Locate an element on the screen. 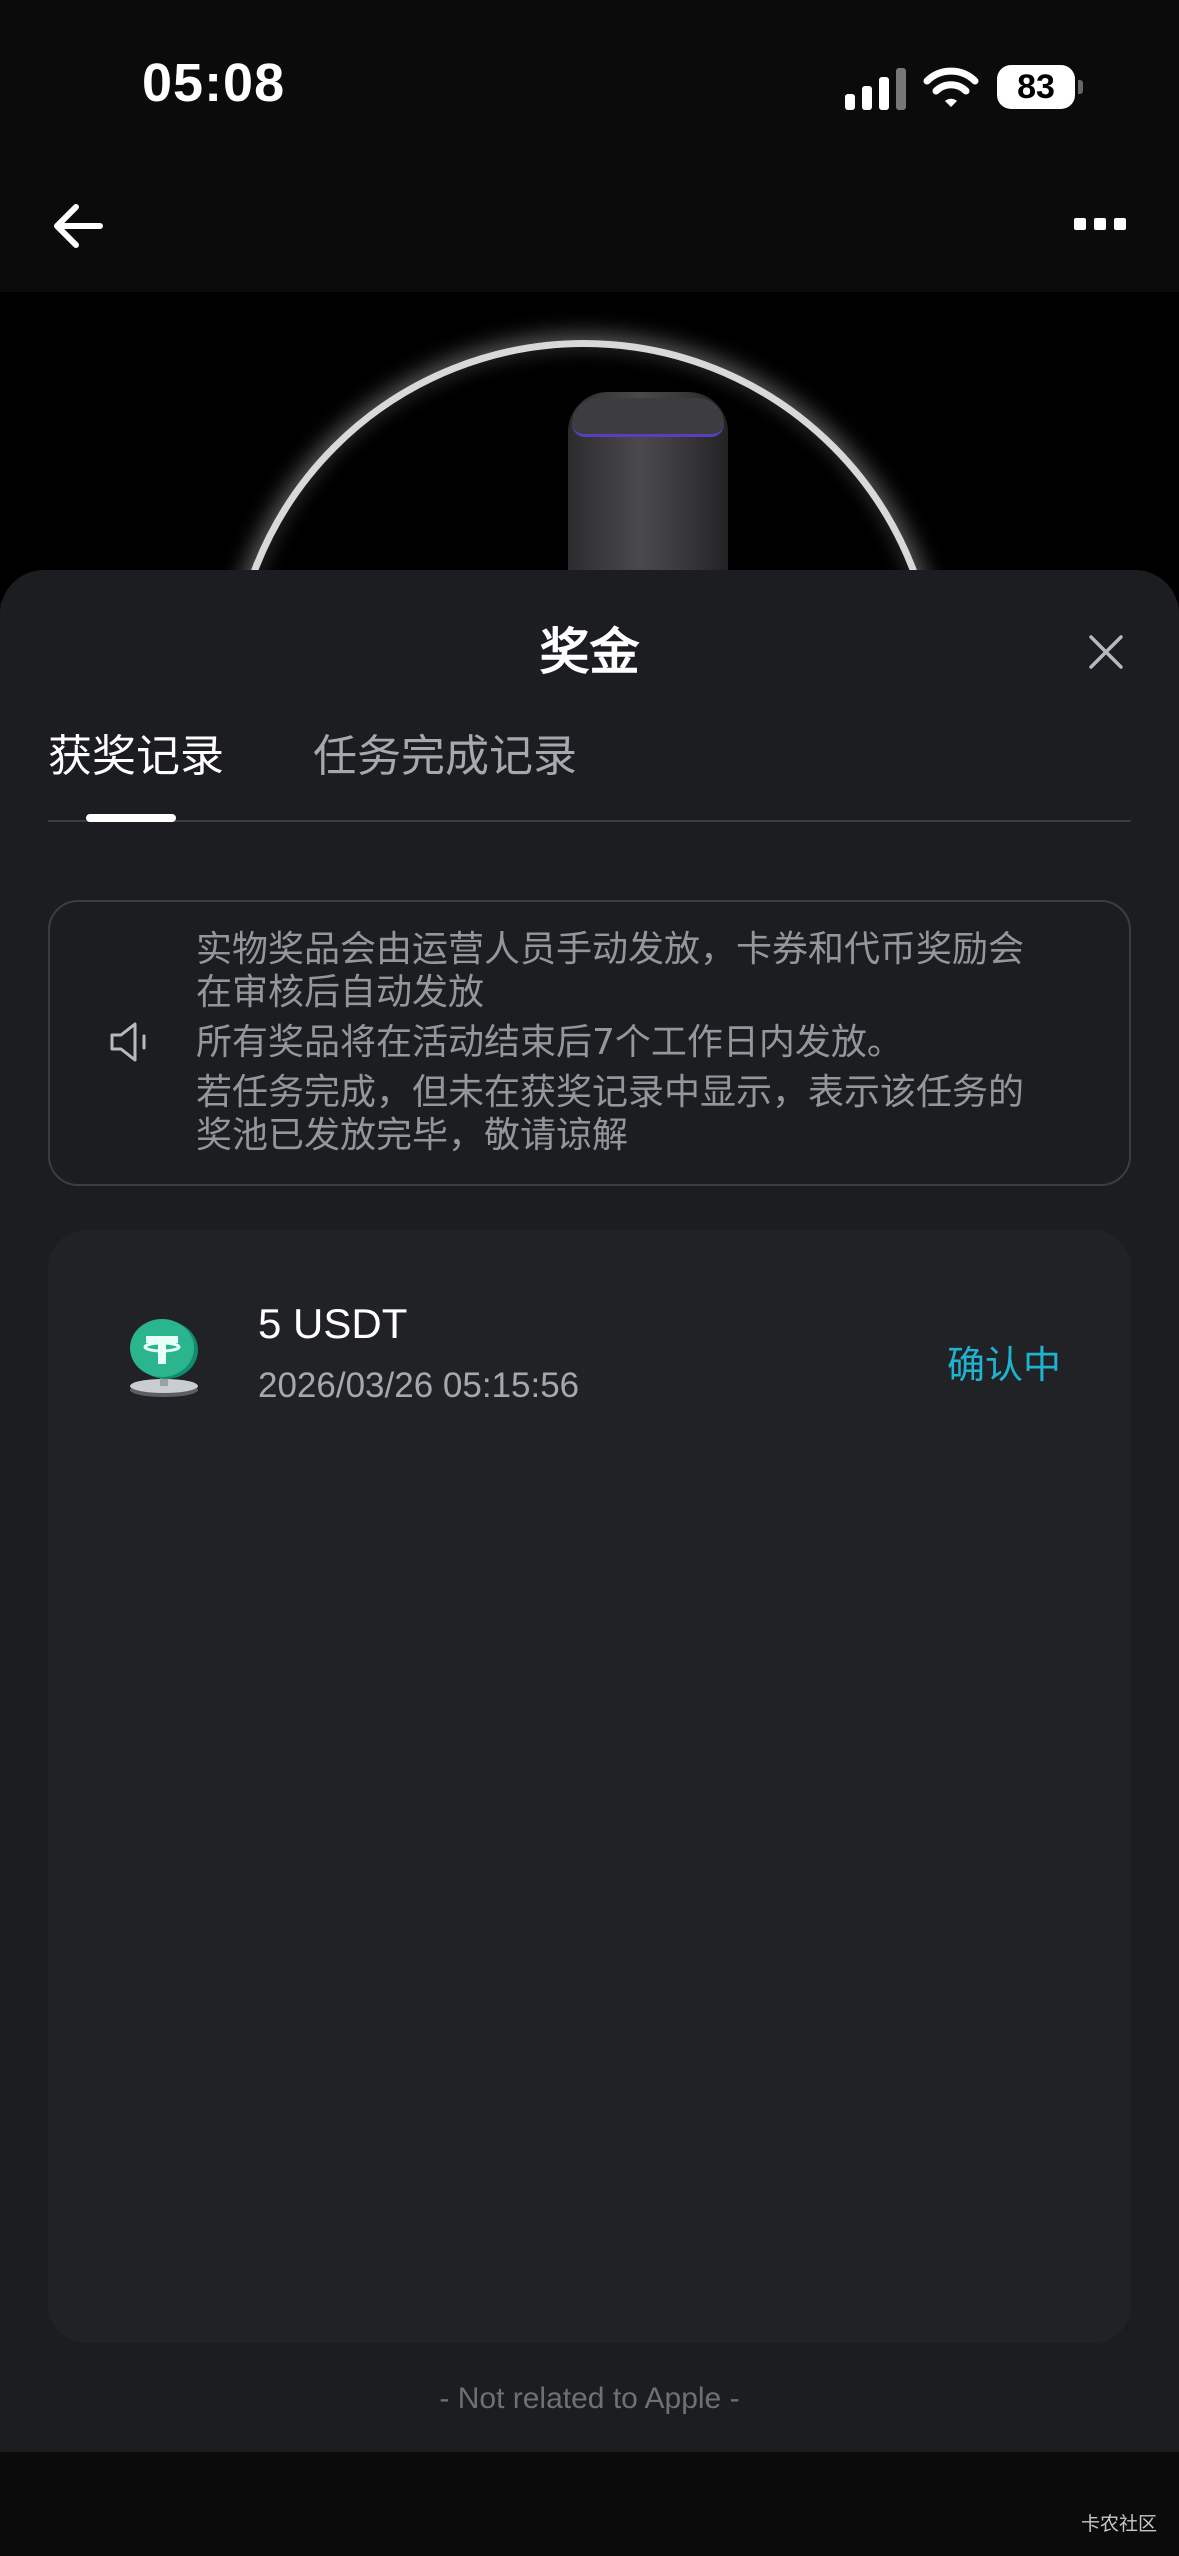 This screenshot has width=1179, height=2556. battery-level: 83 is located at coordinates (1036, 87).